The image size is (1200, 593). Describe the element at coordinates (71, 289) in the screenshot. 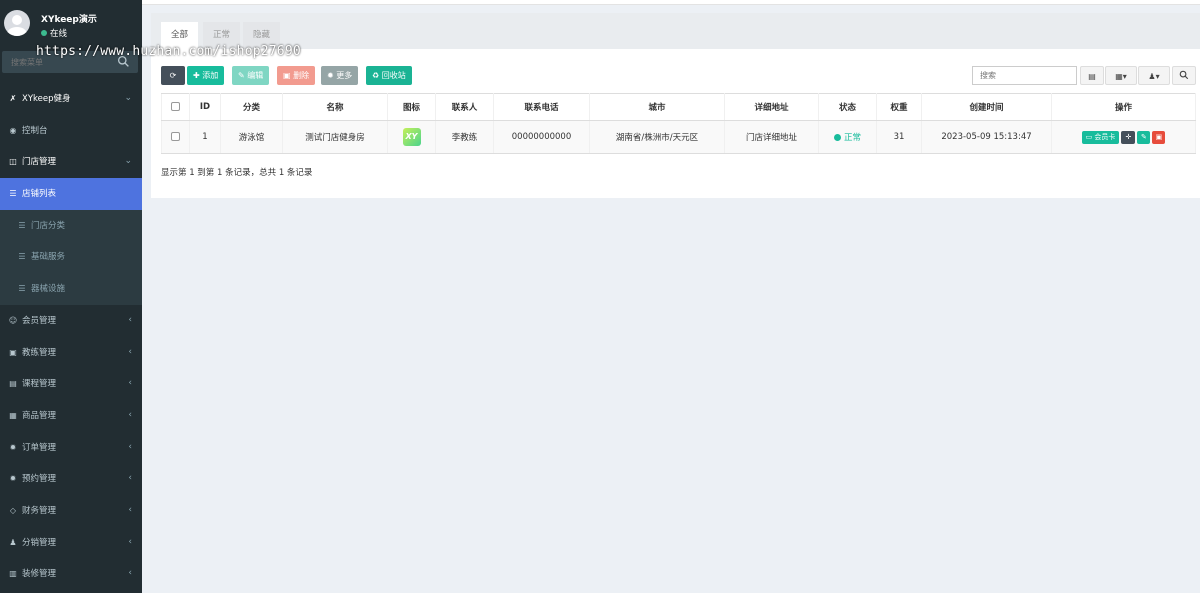

I see `sidebar-item-6: ☰ 器械设施` at that location.